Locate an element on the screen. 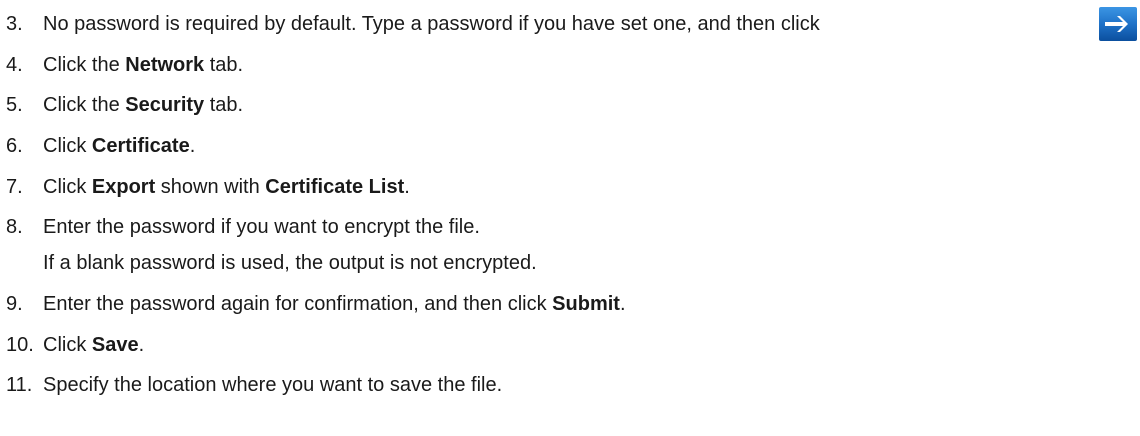 Image resolution: width=1140 pixels, height=436 pixels. ui-term-submit: Submit is located at coordinates (586, 304).